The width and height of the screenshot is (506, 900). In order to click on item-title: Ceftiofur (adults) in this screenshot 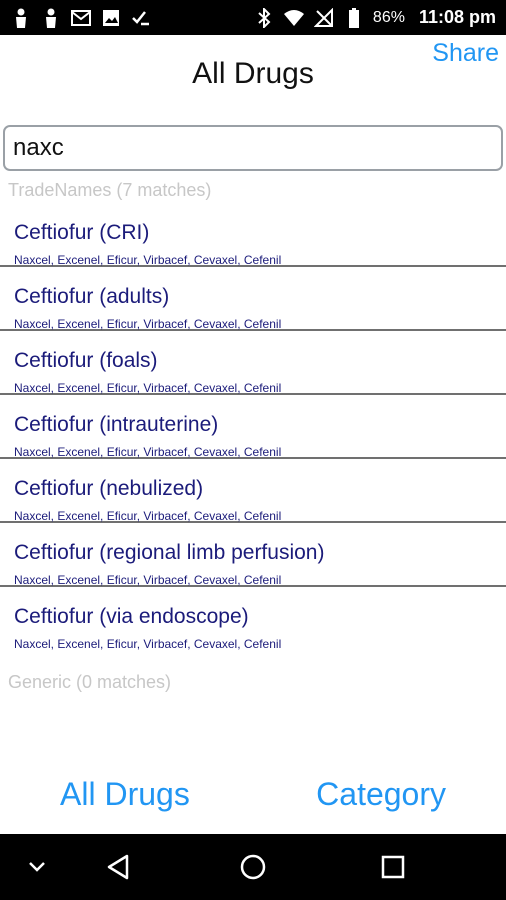, I will do `click(92, 296)`.